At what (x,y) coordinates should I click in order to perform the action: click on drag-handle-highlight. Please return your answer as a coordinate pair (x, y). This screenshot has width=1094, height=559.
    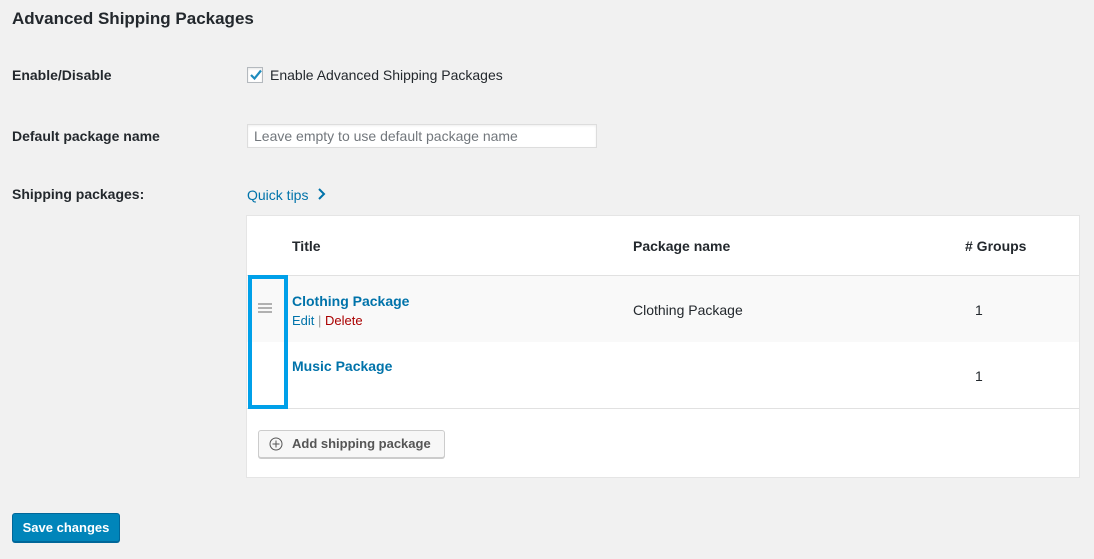
    Looking at the image, I should click on (268, 342).